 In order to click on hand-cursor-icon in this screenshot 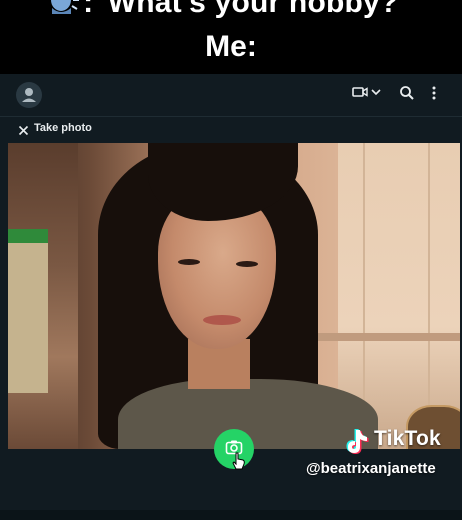, I will do `click(239, 463)`.